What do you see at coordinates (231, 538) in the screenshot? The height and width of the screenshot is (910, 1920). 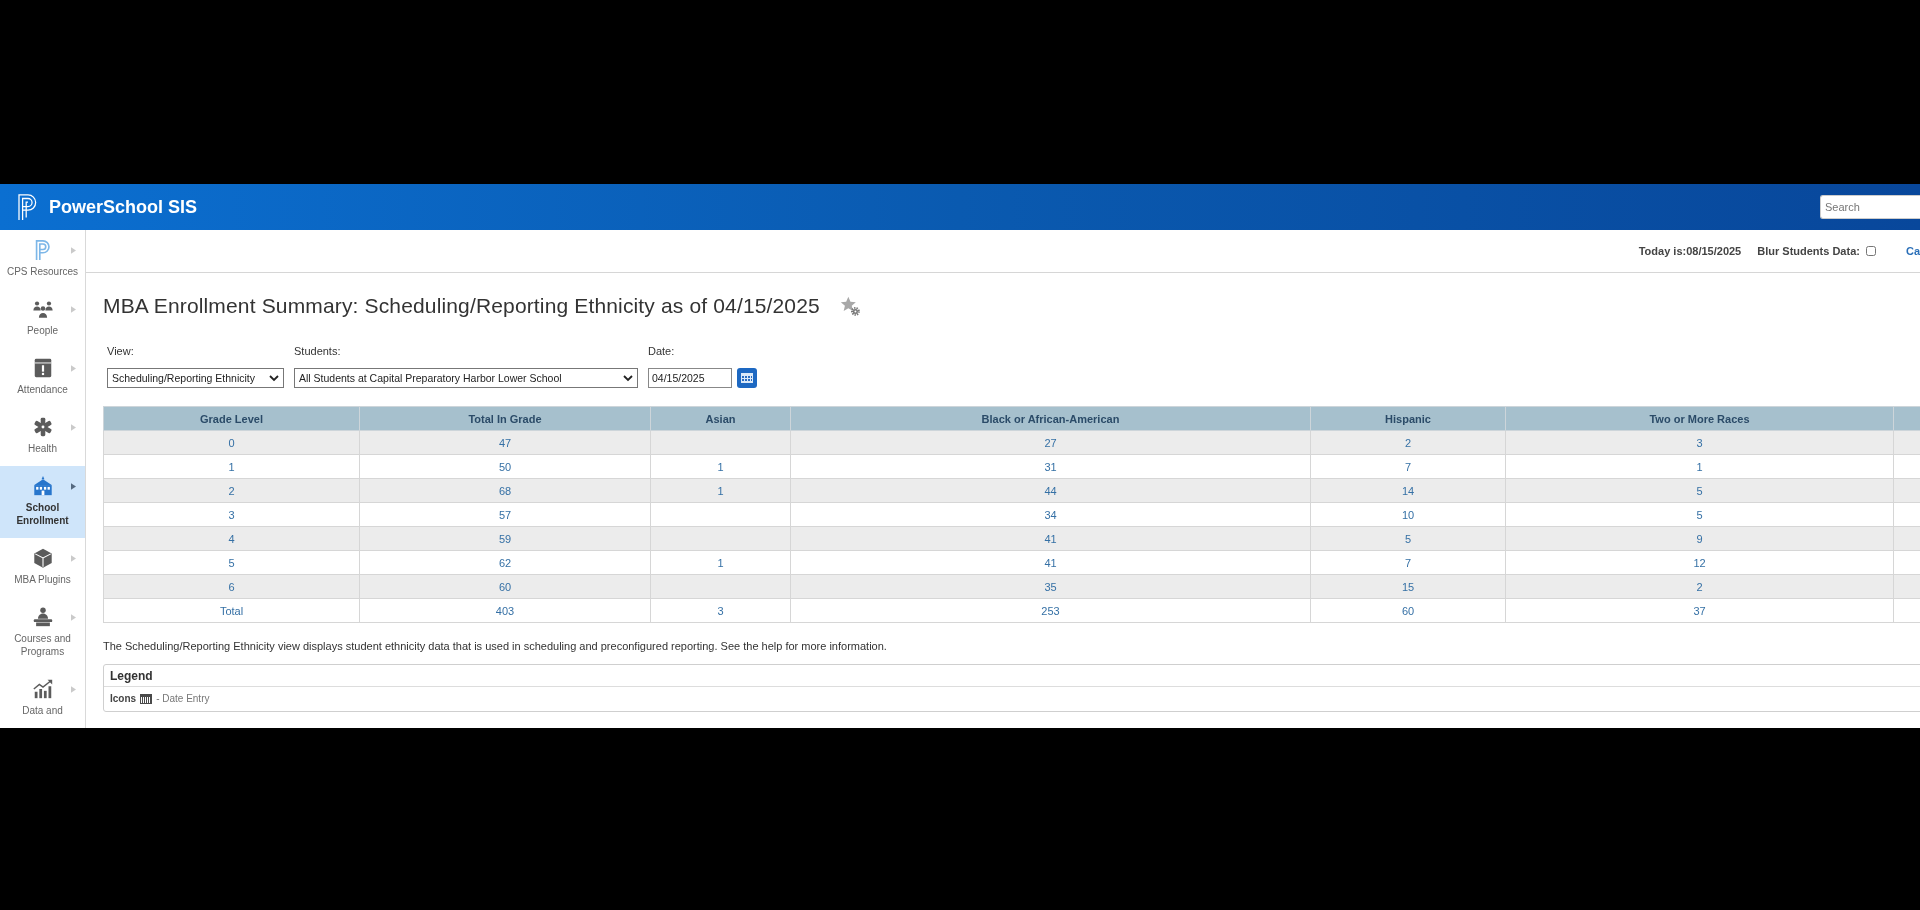 I see `table-cell: 4` at bounding box center [231, 538].